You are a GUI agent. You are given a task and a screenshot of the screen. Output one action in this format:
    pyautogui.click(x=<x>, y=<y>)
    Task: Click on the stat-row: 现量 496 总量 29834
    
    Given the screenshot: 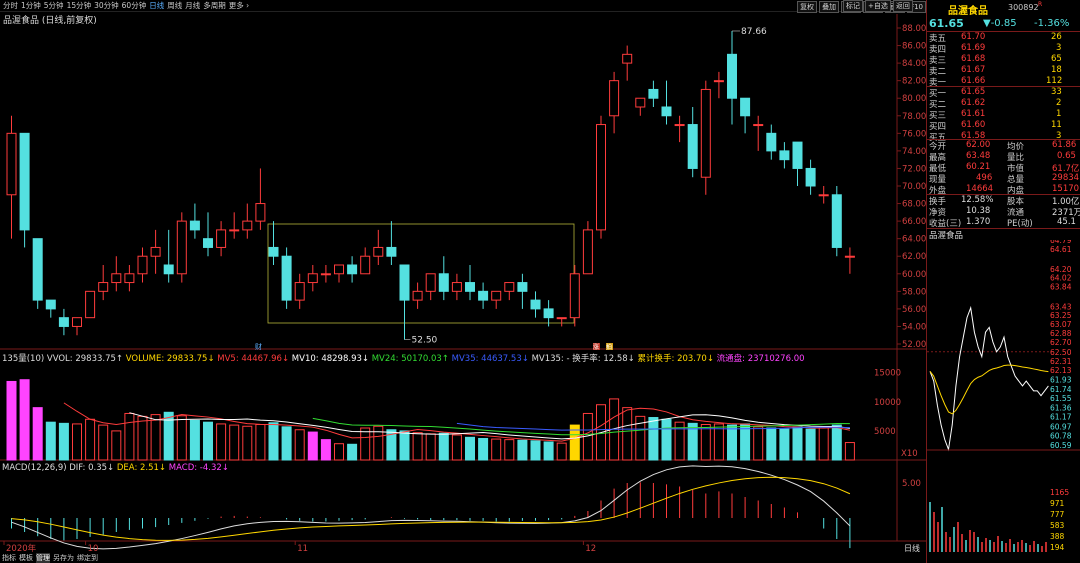 What is the action you would take?
    pyautogui.click(x=1004, y=179)
    